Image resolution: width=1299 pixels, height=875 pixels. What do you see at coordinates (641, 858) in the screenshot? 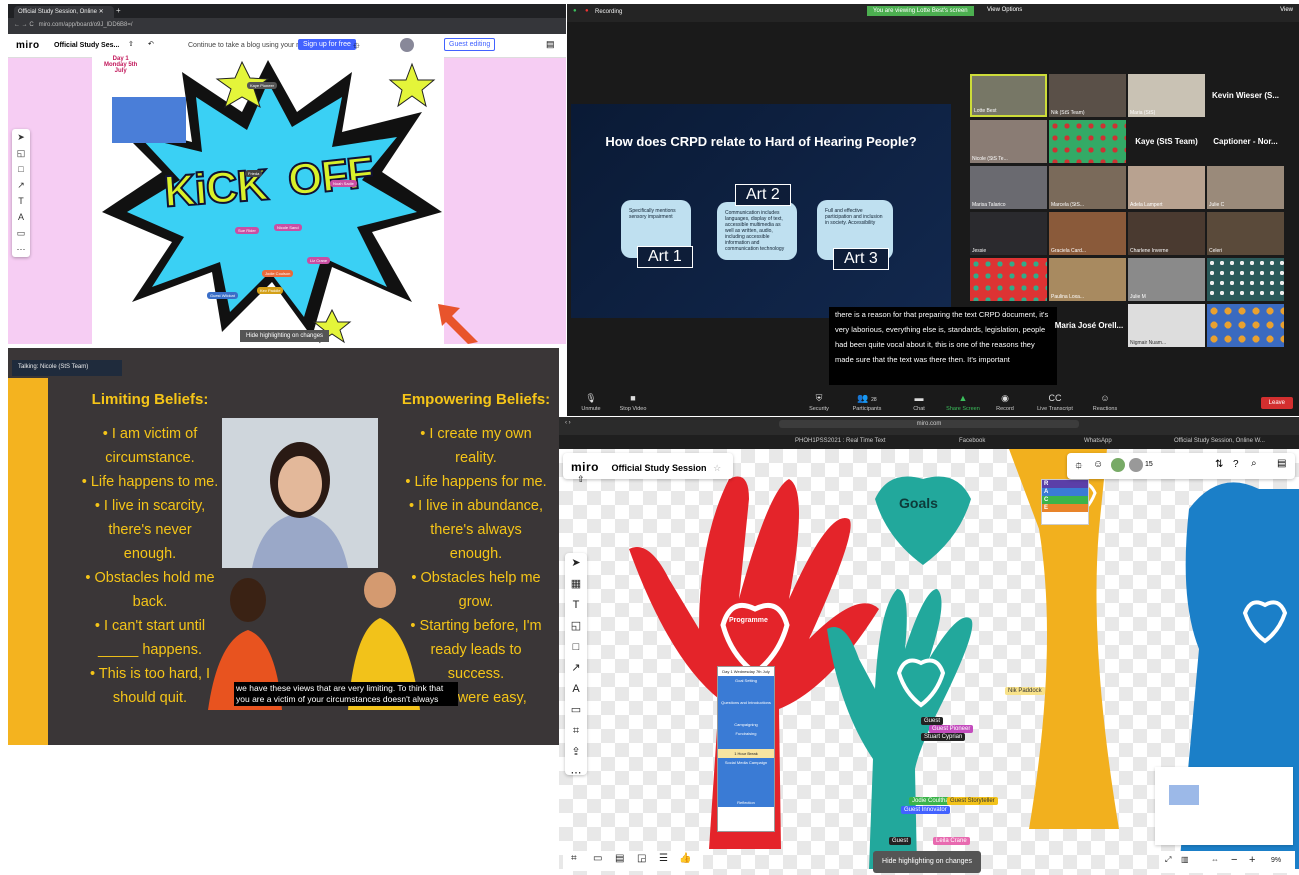
I see `share-icon: ◲` at bounding box center [641, 858].